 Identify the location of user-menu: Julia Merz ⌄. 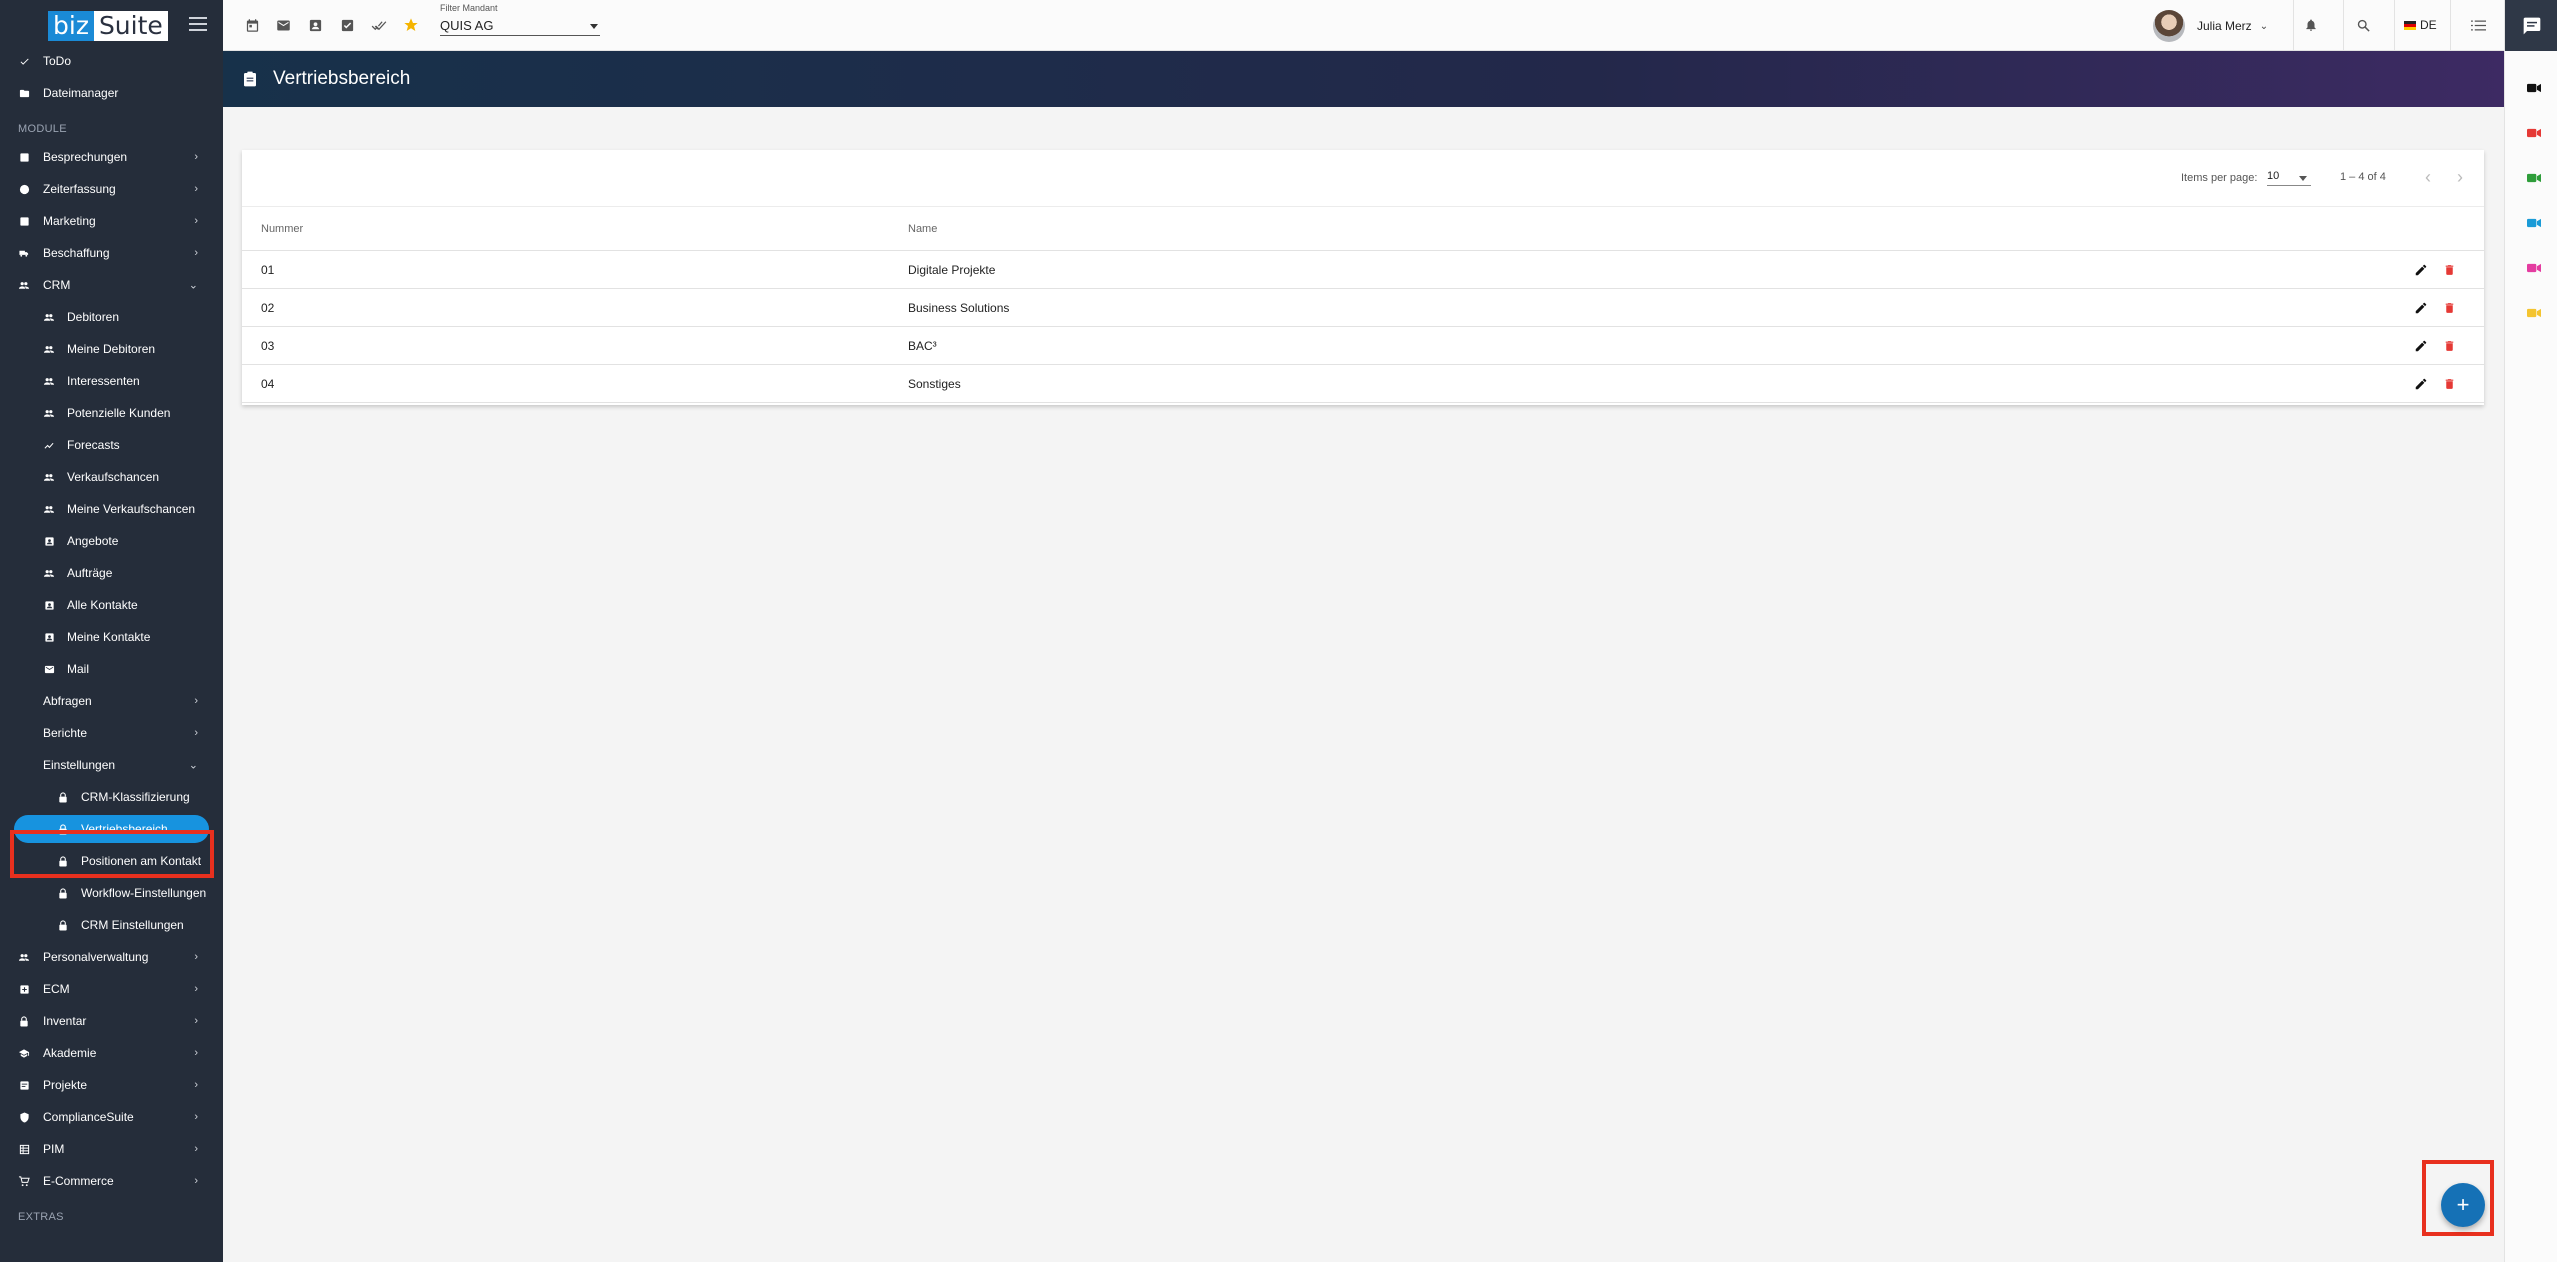
(2210, 26).